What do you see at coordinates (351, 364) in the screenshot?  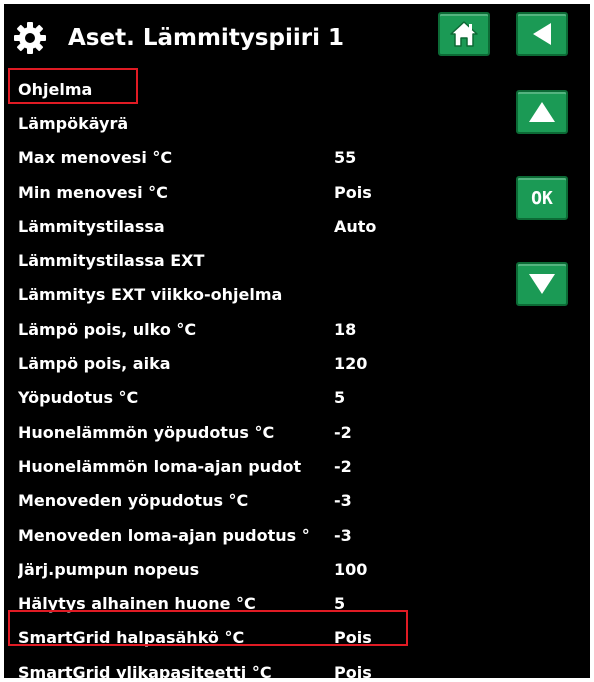 I see `menu-item-value: 120` at bounding box center [351, 364].